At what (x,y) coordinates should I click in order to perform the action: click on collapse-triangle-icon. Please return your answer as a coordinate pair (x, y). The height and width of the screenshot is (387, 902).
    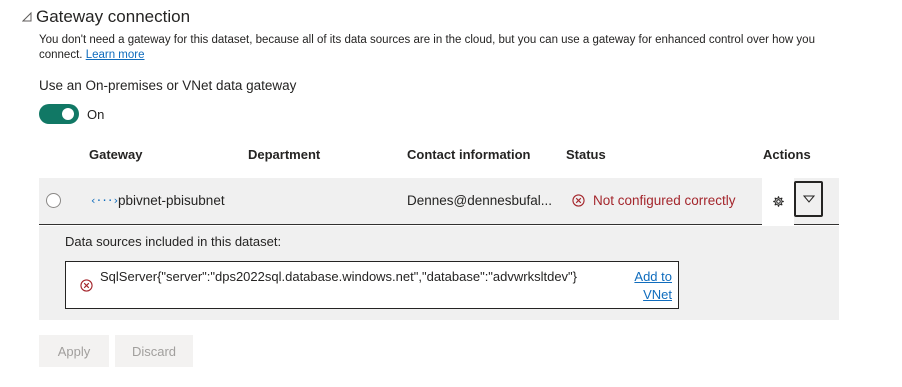
    Looking at the image, I should click on (28, 17).